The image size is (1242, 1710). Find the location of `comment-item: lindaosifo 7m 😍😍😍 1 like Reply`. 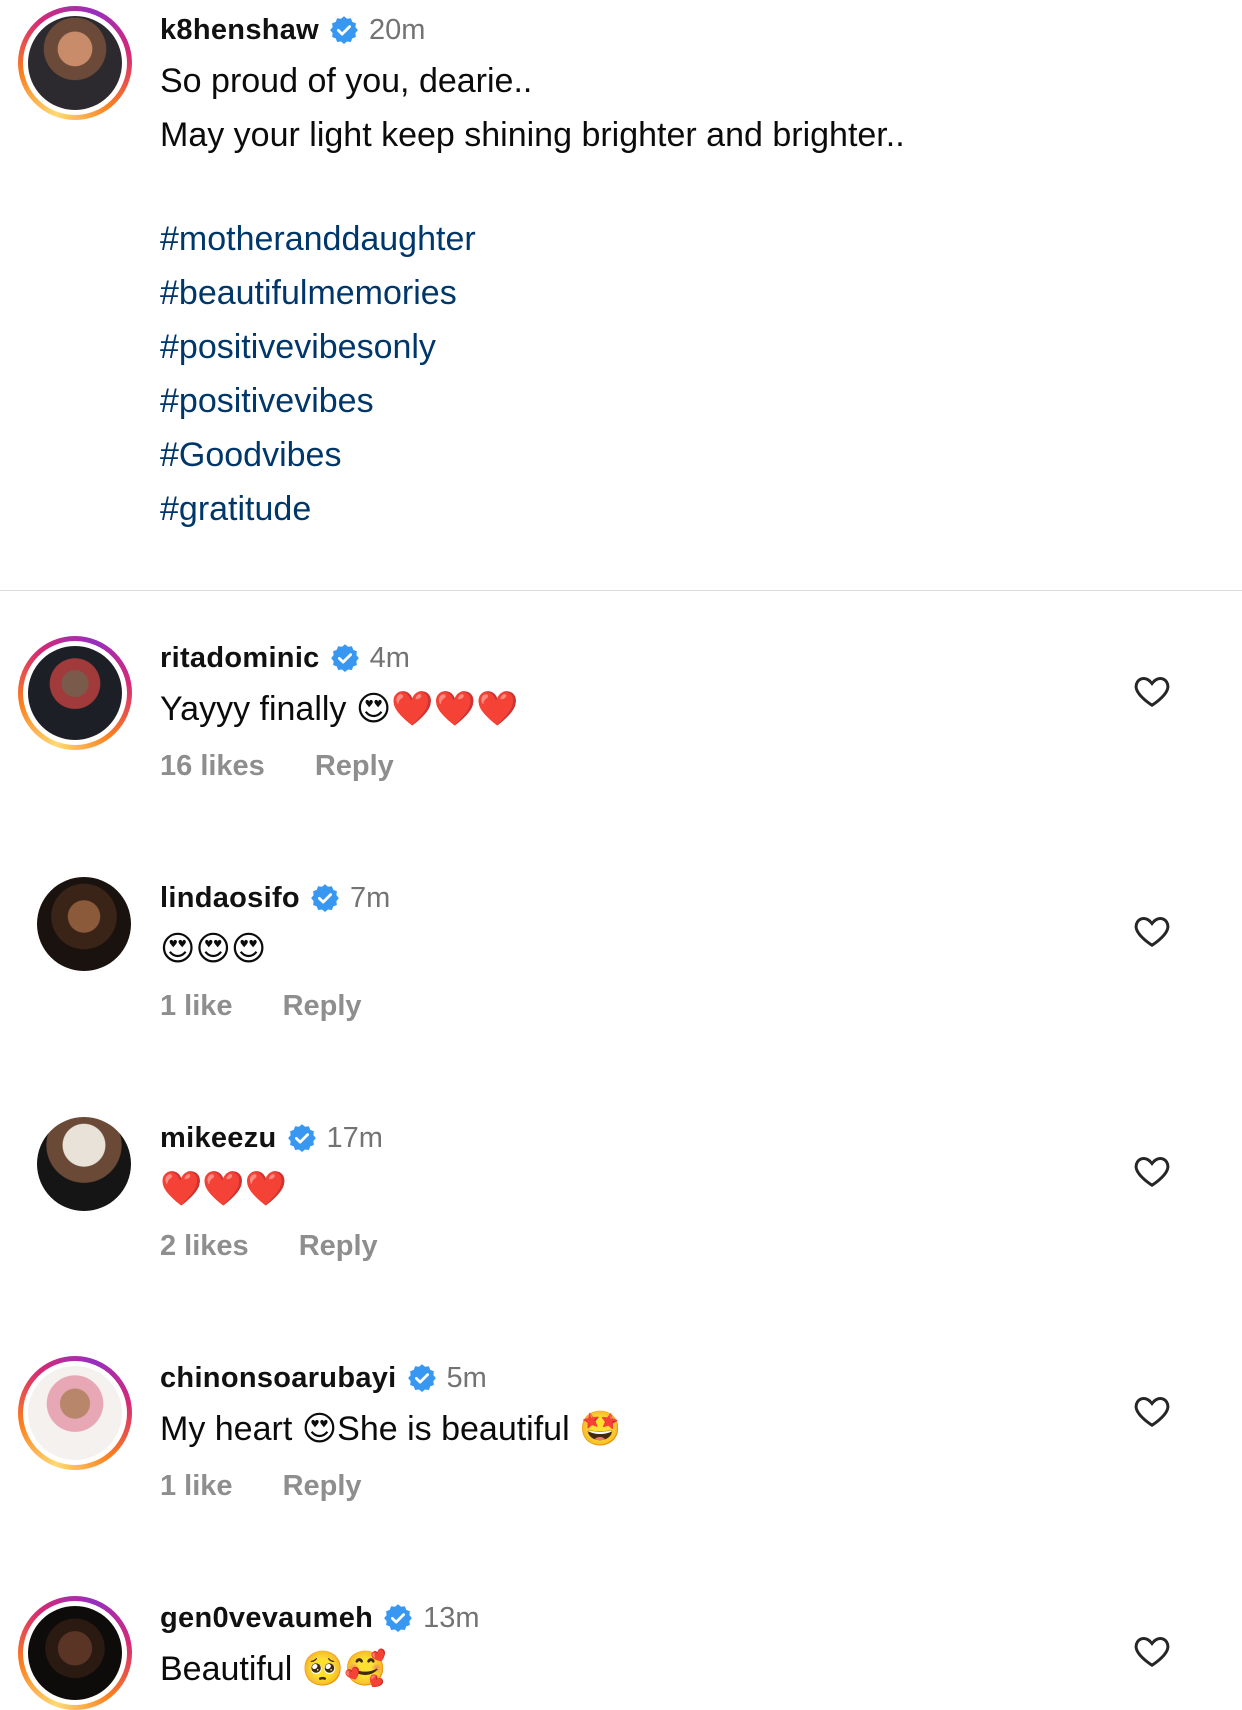

comment-item: lindaosifo 7m 😍😍😍 1 like Reply is located at coordinates (646, 950).